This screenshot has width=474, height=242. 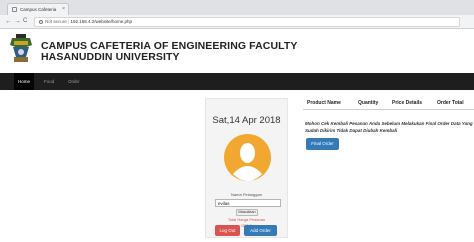 What do you see at coordinates (56, 21) in the screenshot?
I see `security-label: Not secure` at bounding box center [56, 21].